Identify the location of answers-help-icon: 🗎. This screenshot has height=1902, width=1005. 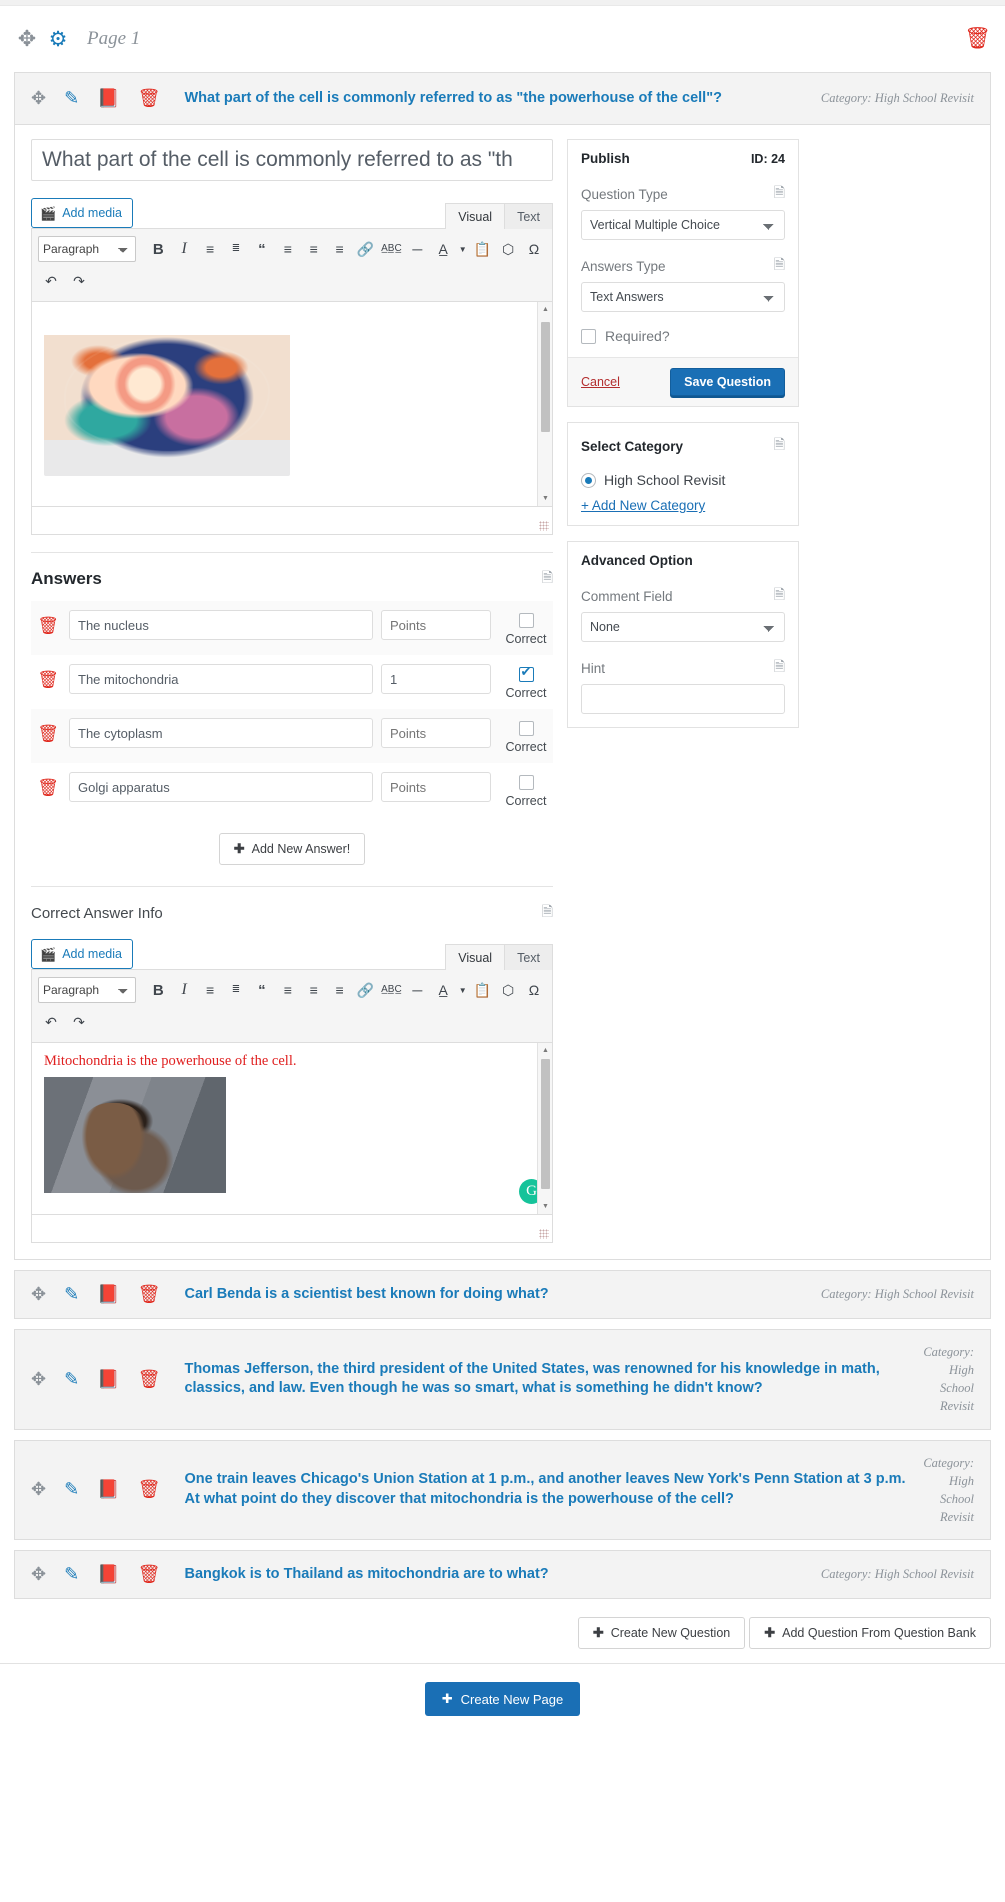
(547, 579).